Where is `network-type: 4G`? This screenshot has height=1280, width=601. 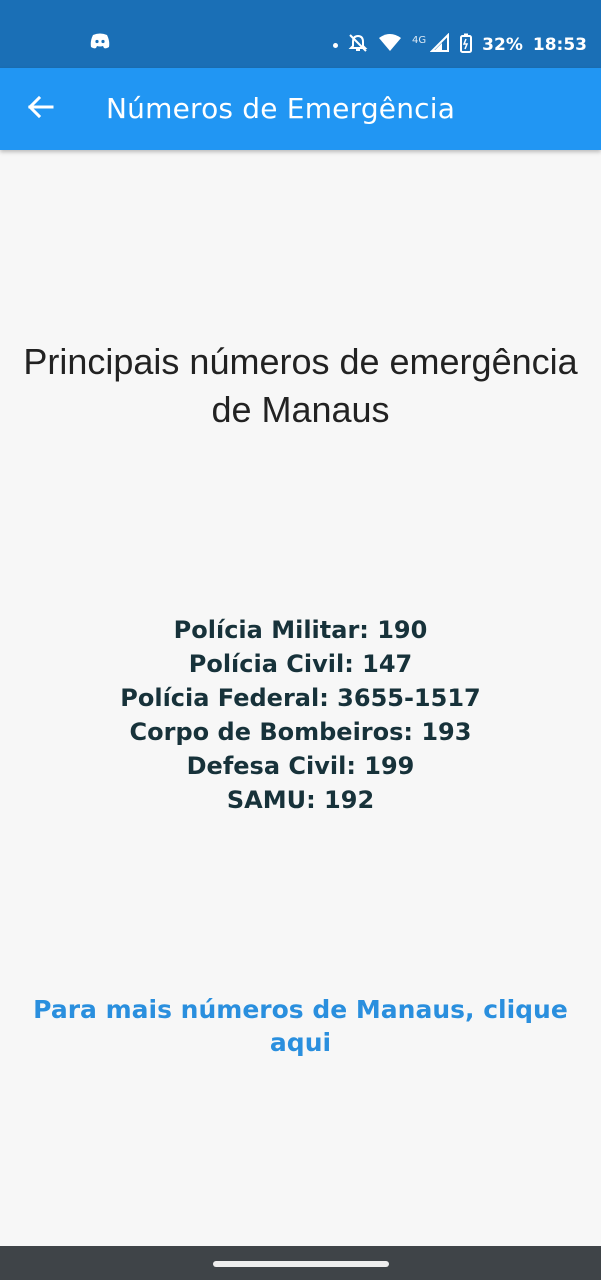
network-type: 4G is located at coordinates (419, 40).